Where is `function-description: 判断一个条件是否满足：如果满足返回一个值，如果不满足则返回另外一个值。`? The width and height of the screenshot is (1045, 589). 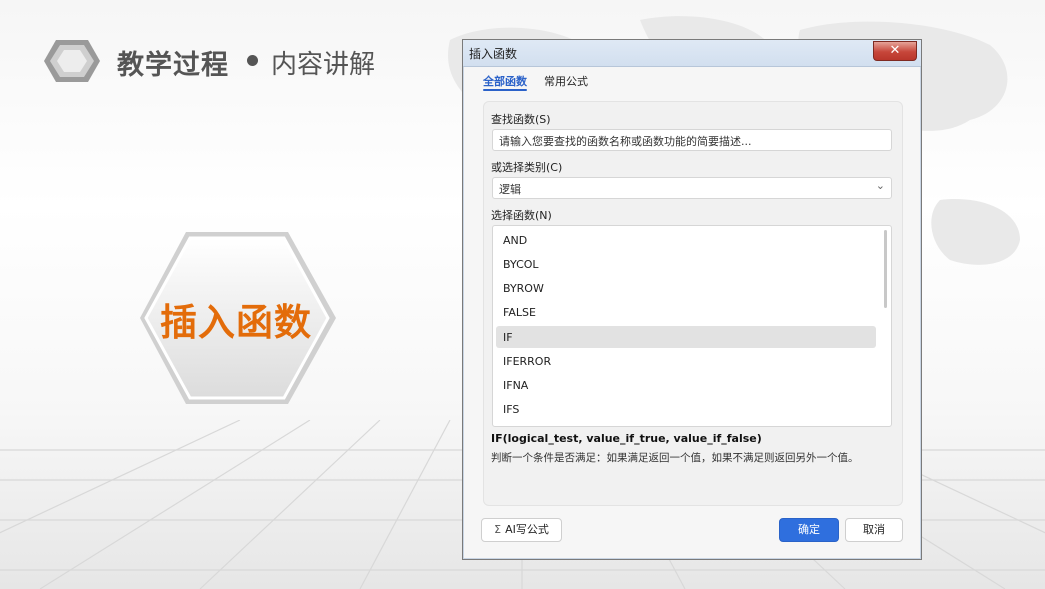 function-description: 判断一个条件是否满足：如果满足返回一个值，如果不满足则返回另外一个值。 is located at coordinates (675, 458).